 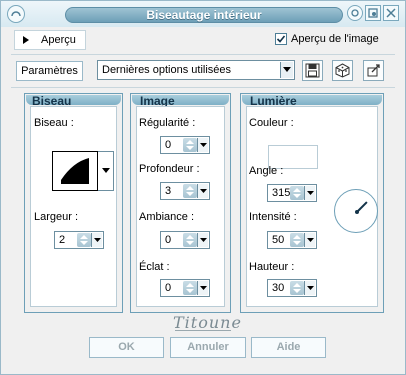 What do you see at coordinates (167, 123) in the screenshot?
I see `smoothness-label: Régularité :` at bounding box center [167, 123].